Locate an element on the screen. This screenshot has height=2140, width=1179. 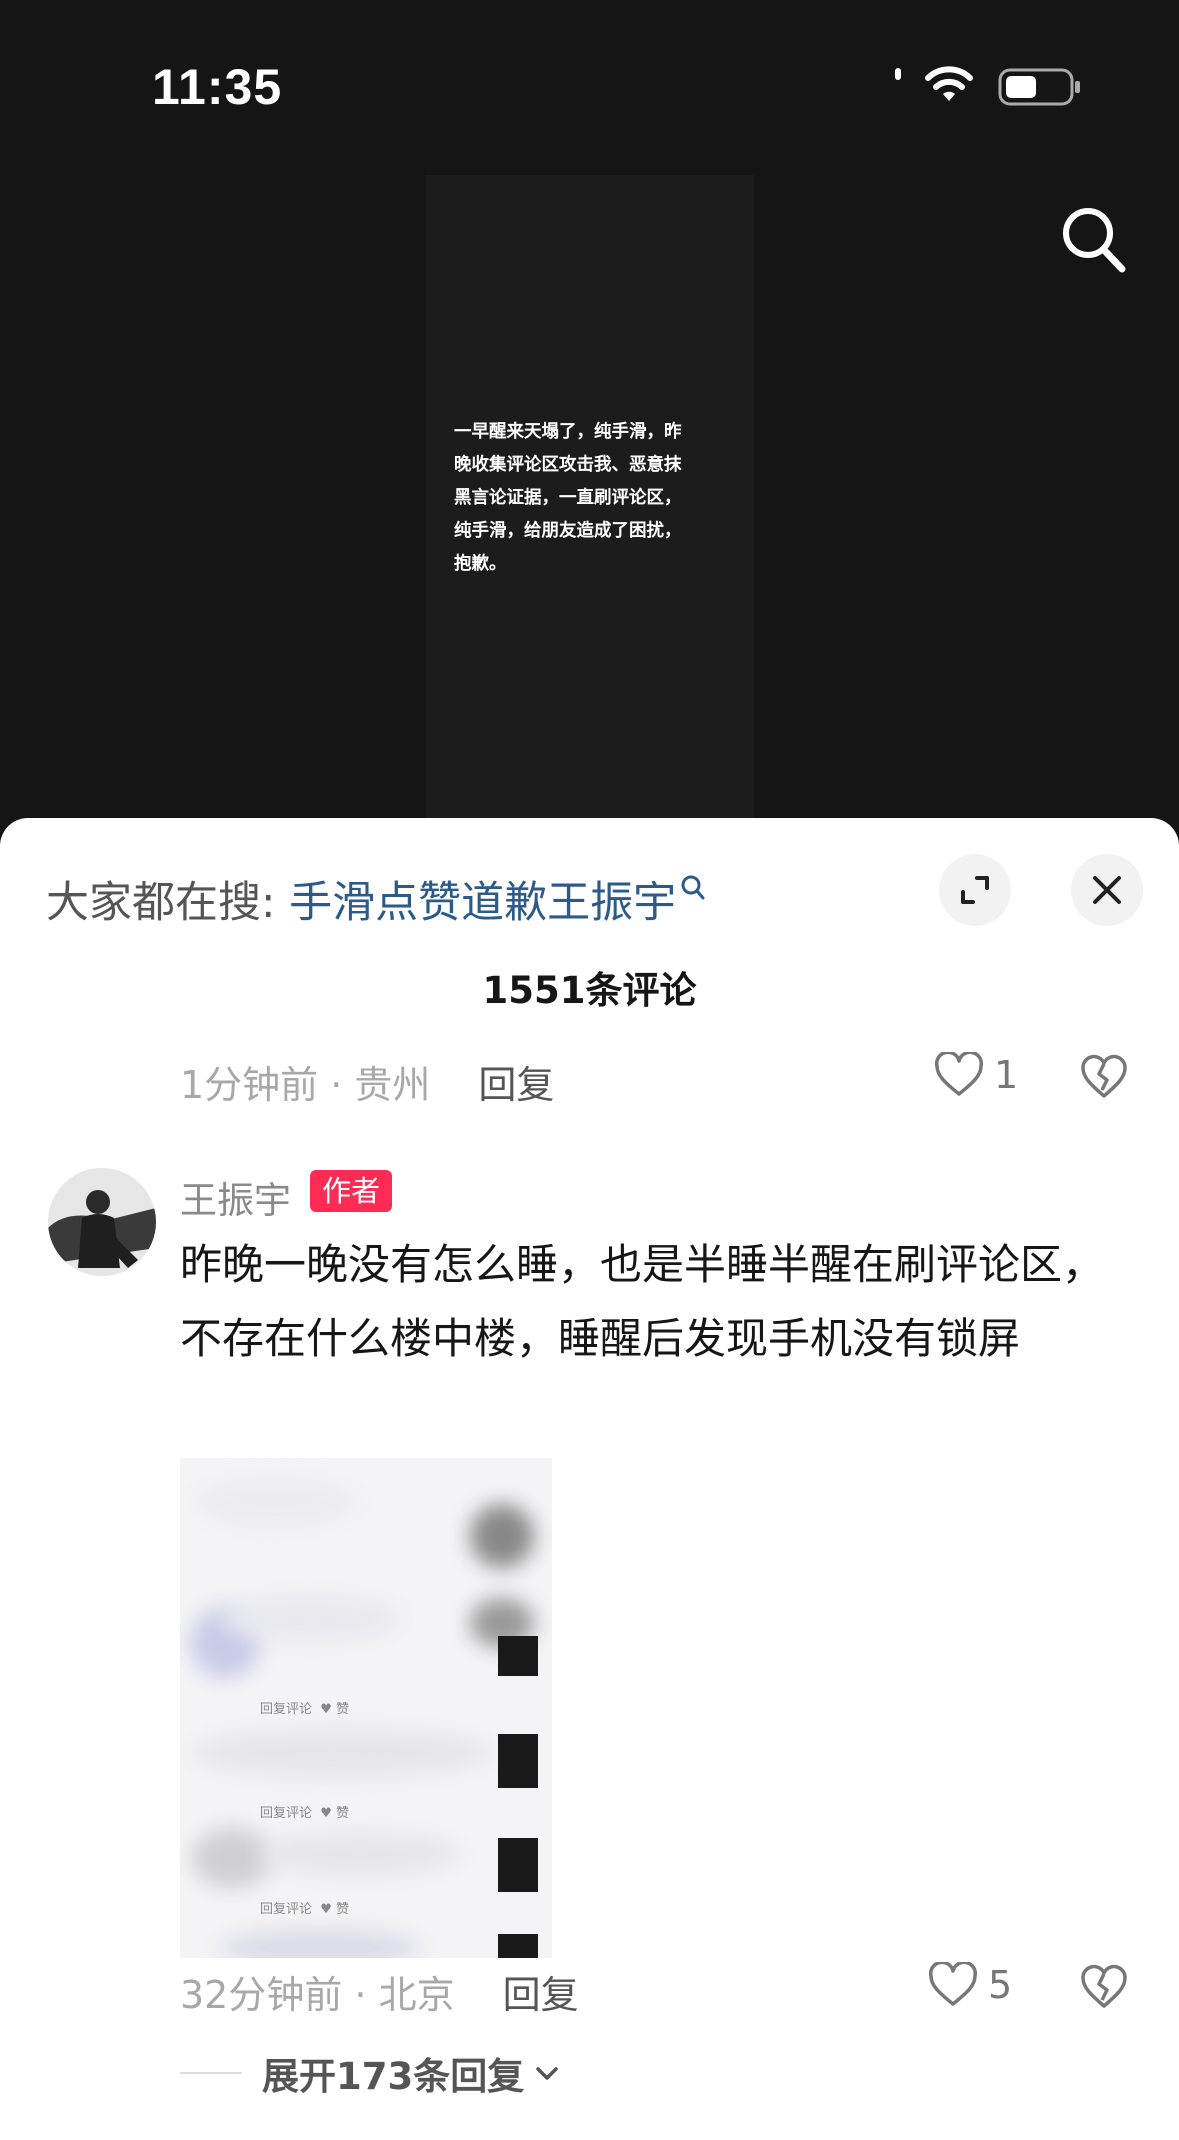
avatar-image is located at coordinates (102, 1222).